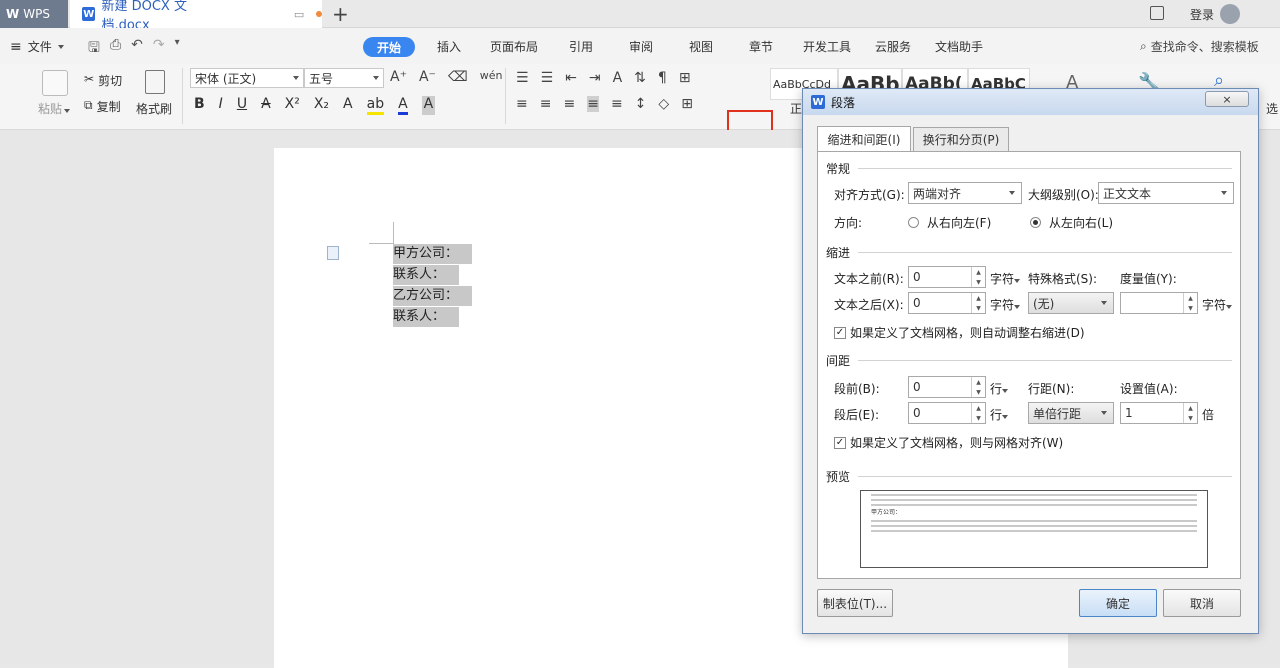 Image resolution: width=1280 pixels, height=668 pixels. What do you see at coordinates (595, 78) in the screenshot?
I see `increase-indent-icon: ⇥` at bounding box center [595, 78].